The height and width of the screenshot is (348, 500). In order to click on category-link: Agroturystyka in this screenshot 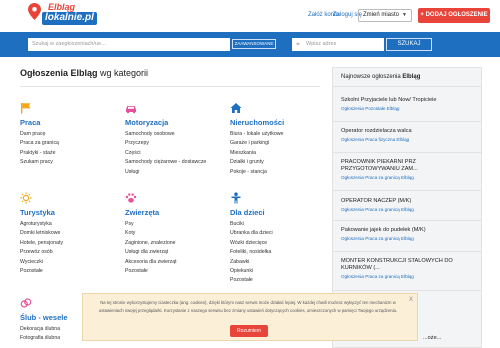, I will do `click(70, 224)`.